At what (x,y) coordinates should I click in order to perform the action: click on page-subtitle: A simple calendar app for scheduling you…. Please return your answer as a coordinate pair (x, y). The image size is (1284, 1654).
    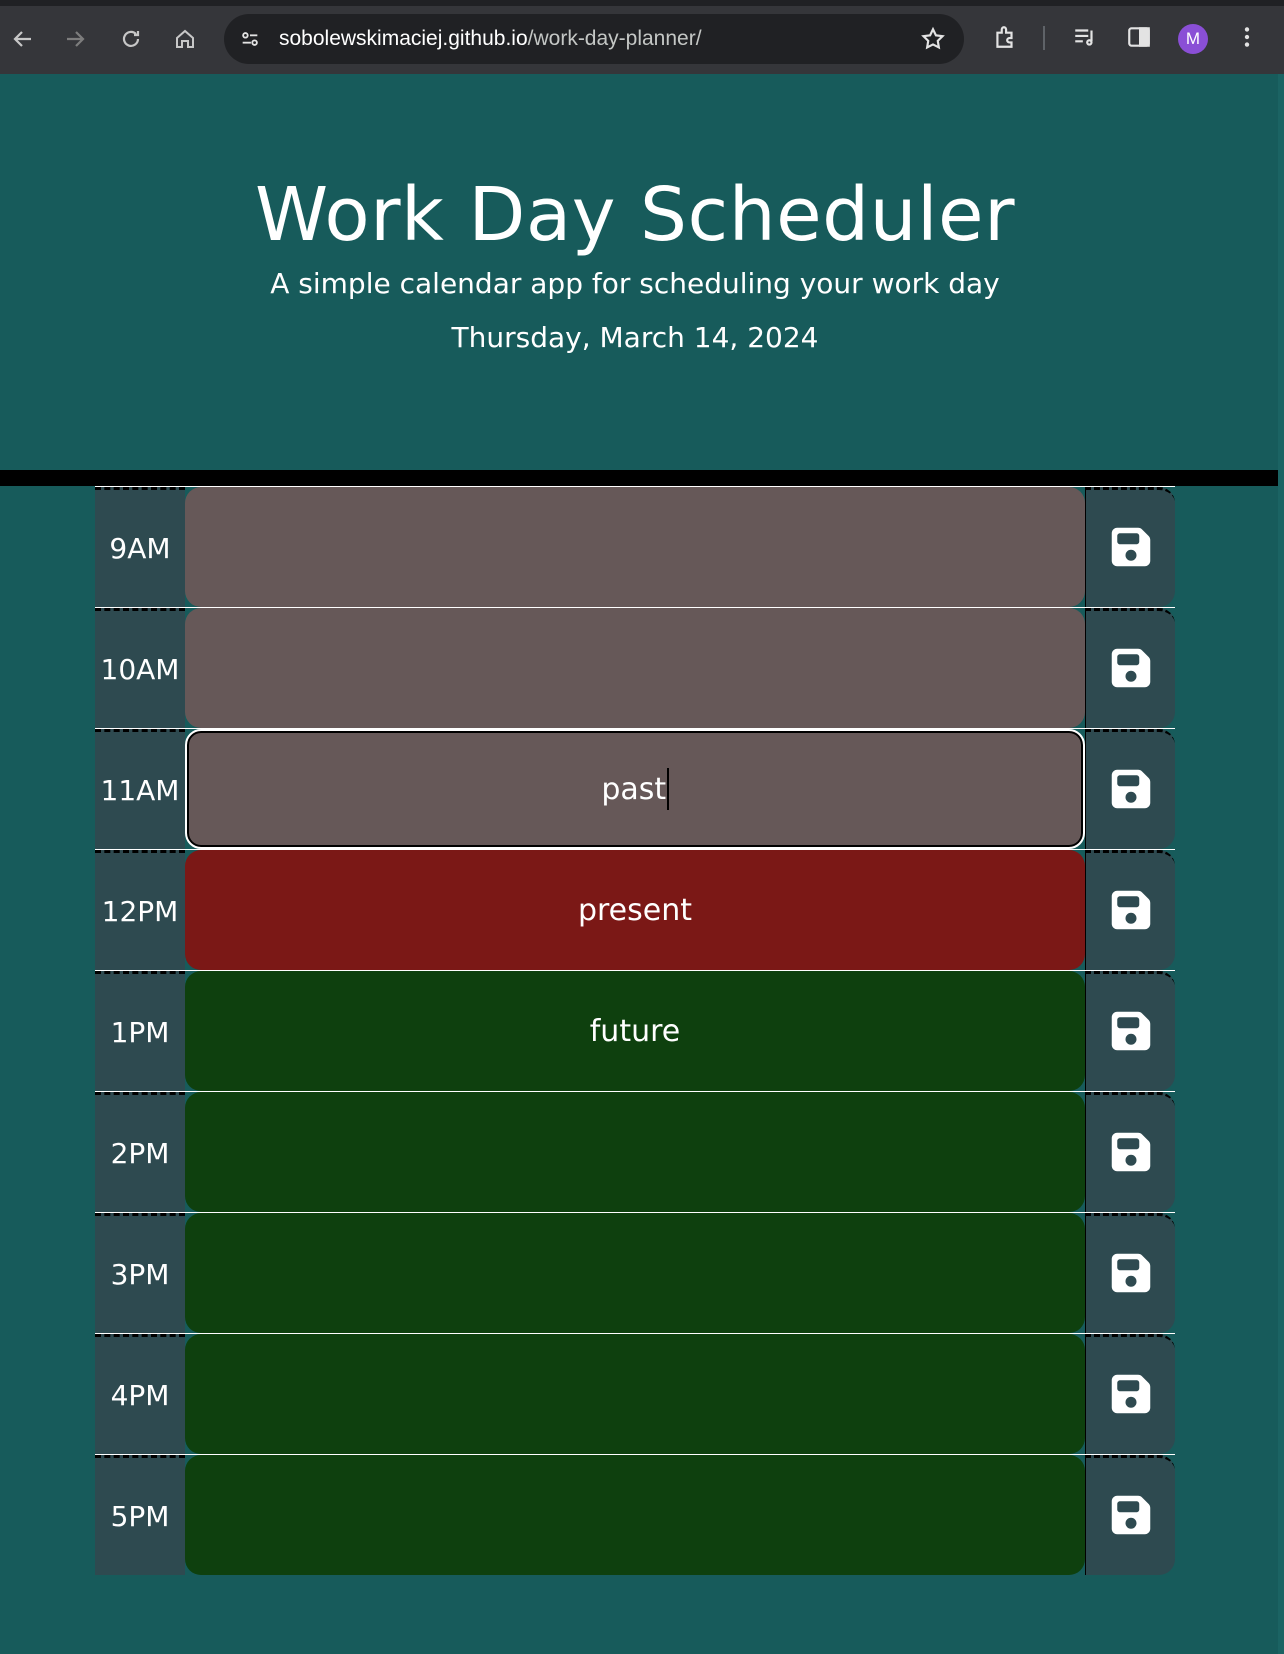
    Looking at the image, I should click on (635, 283).